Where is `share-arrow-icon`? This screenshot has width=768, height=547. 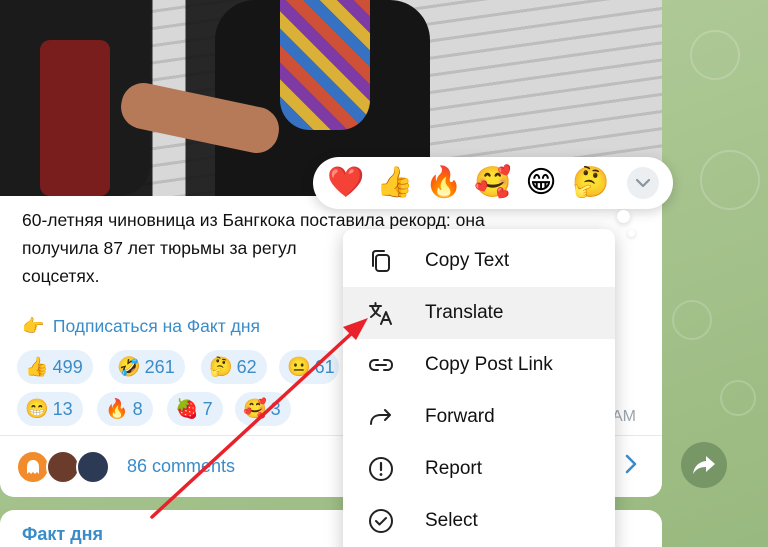 share-arrow-icon is located at coordinates (704, 465).